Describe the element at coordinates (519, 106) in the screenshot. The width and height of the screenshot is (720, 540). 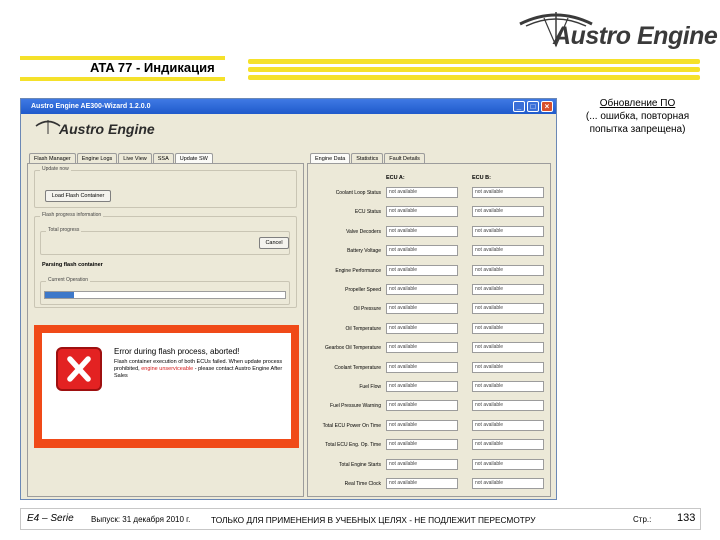
I see `minimize-button: _` at that location.